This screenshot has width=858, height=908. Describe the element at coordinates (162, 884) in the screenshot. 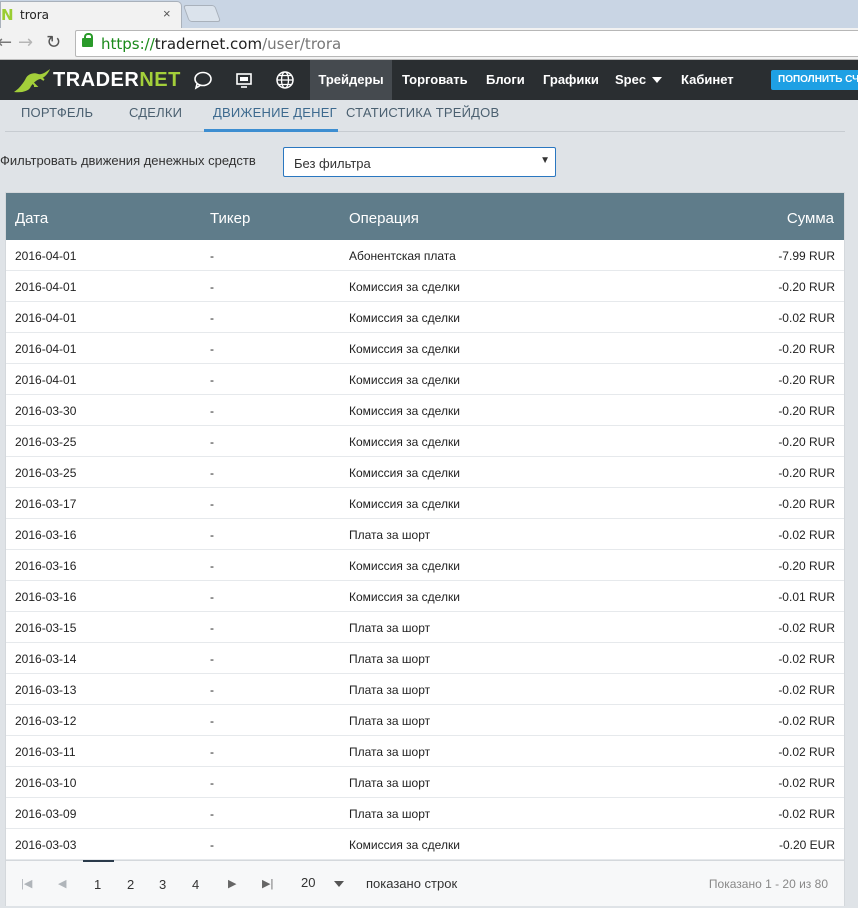

I see `page-3-button: 3` at that location.